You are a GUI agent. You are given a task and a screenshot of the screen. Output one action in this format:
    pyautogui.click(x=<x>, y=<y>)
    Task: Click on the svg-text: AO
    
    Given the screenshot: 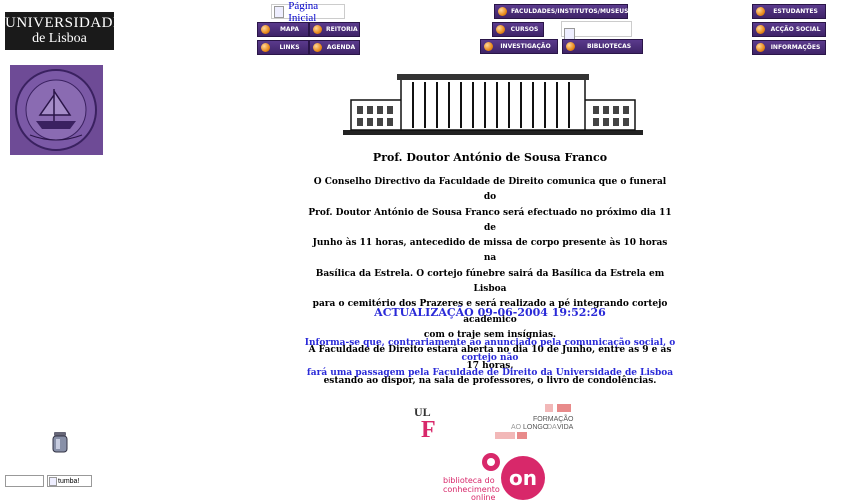 What is the action you would take?
    pyautogui.click(x=516, y=427)
    